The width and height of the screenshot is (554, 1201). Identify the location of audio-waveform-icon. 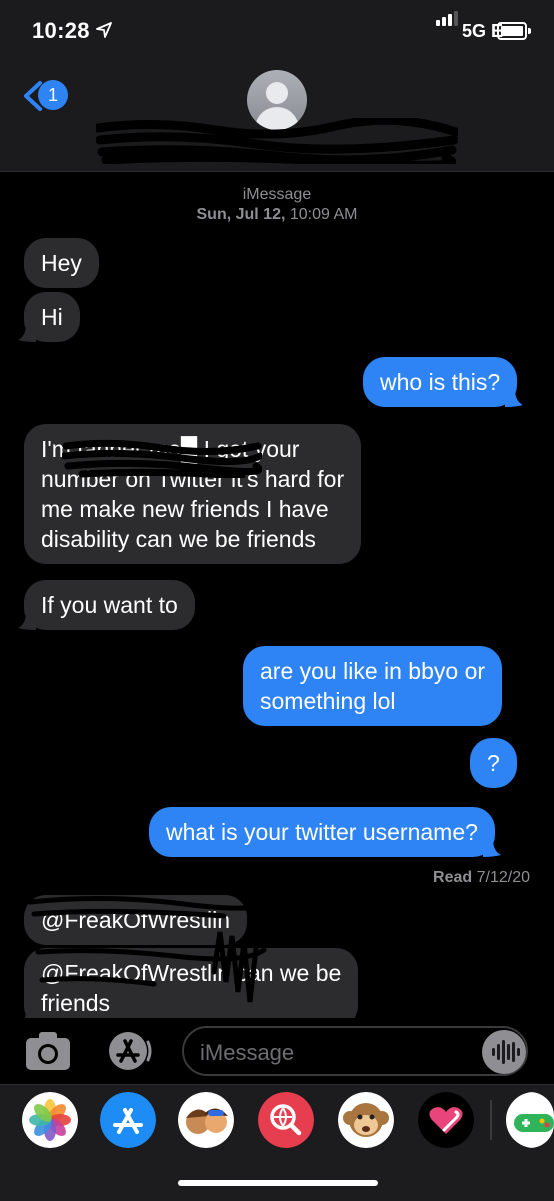
(504, 1052).